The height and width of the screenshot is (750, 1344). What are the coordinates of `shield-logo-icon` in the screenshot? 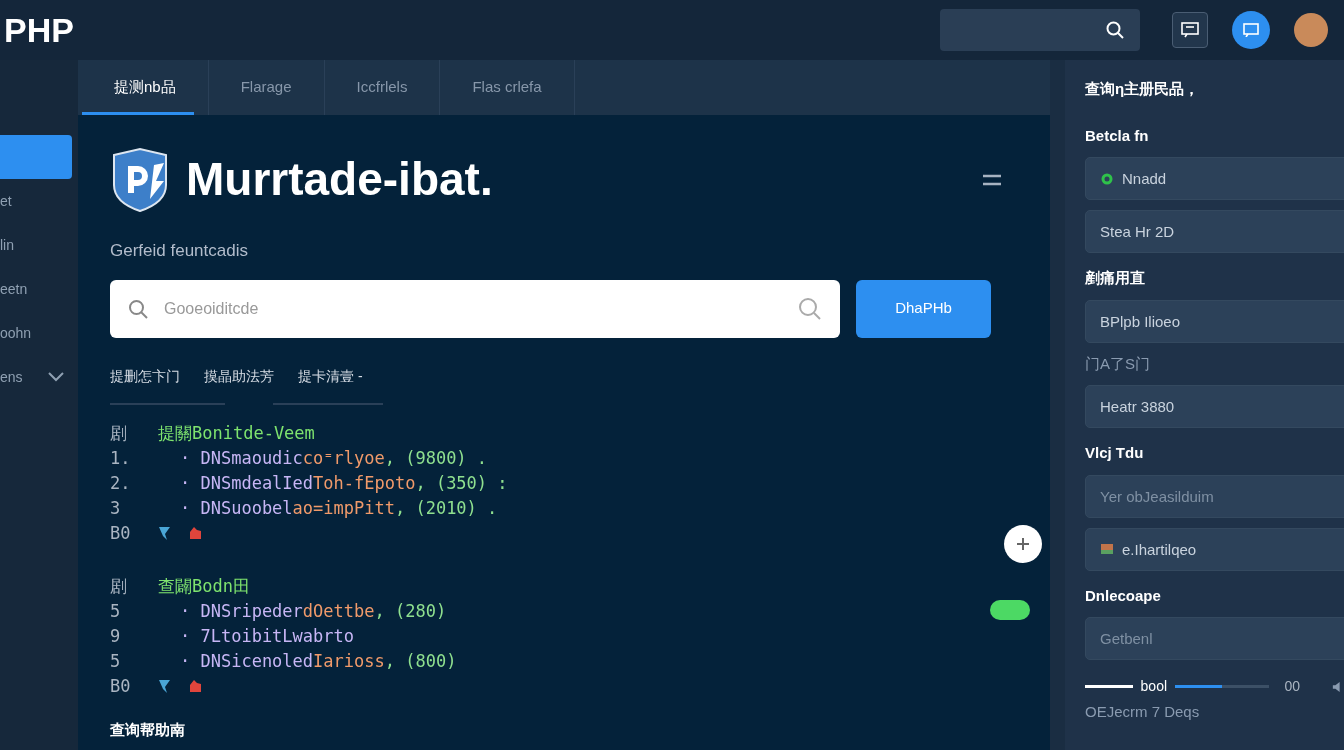 It's located at (140, 179).